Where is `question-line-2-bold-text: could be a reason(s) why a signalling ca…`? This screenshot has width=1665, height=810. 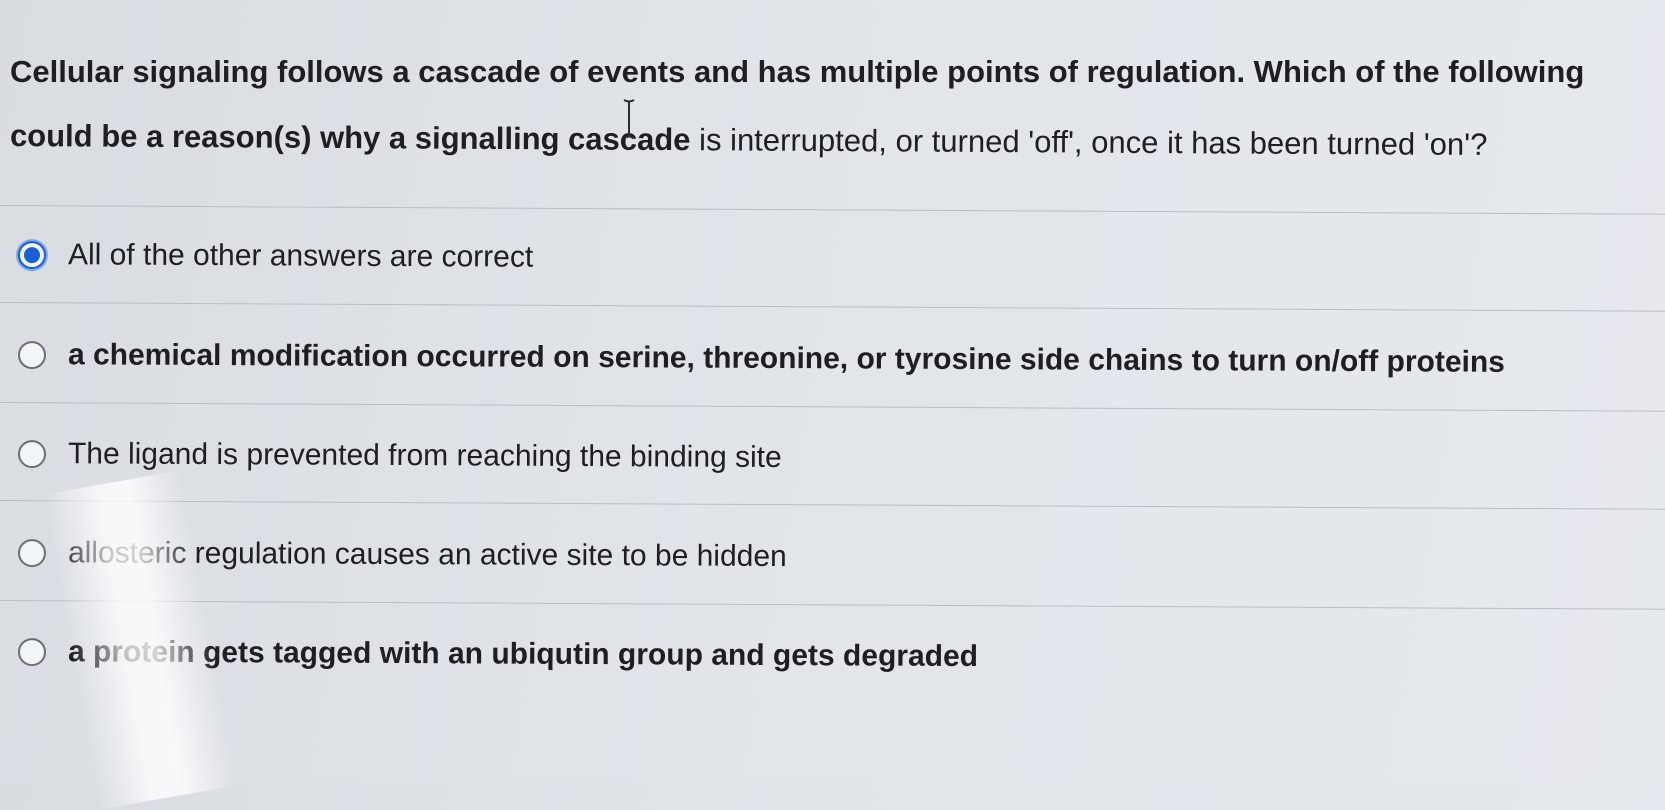
question-line-2-bold-text: could be a reason(s) why a signalling ca… is located at coordinates (350, 138).